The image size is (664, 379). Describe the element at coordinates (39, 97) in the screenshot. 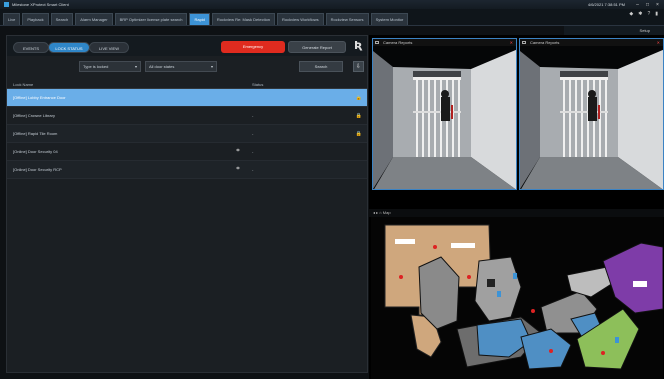

I see `lock-name: [Offline] Lobby Entrance Door` at that location.